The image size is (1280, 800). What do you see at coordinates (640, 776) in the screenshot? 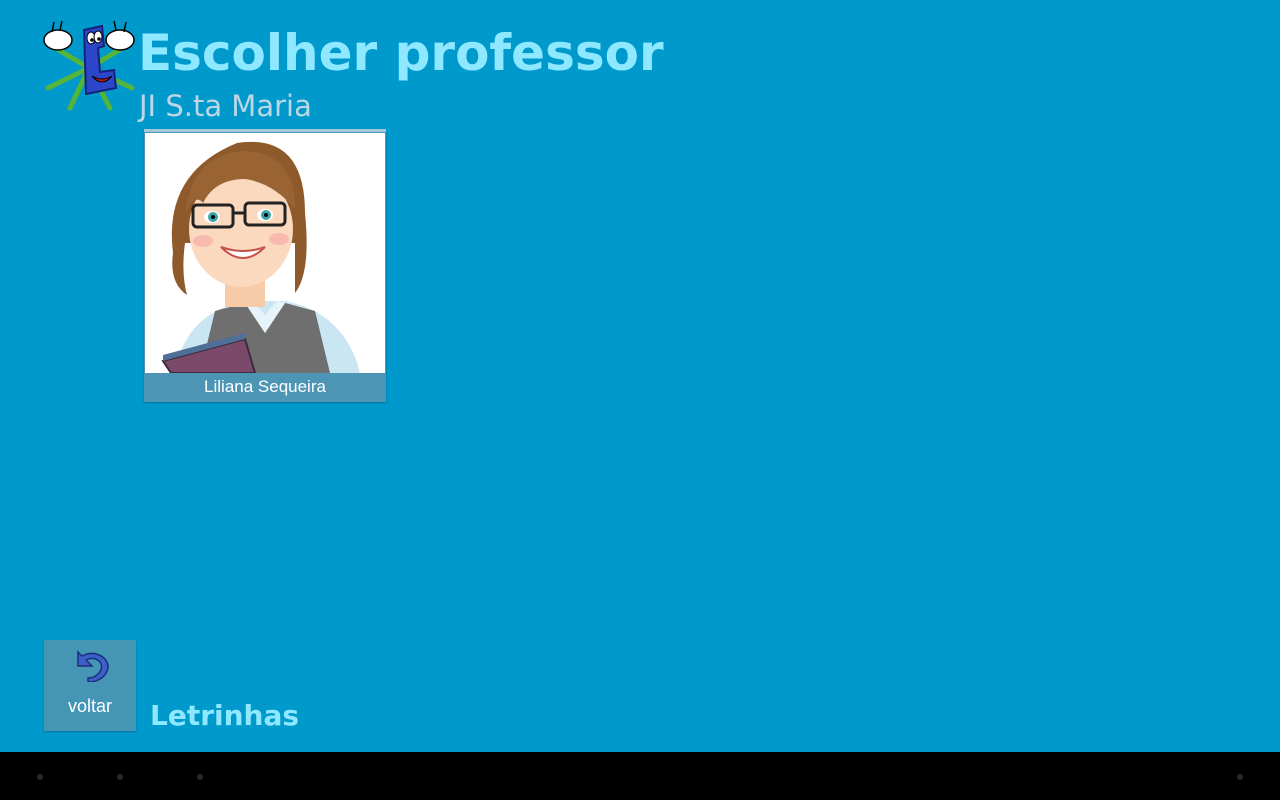
I see `system-navigation-bar` at bounding box center [640, 776].